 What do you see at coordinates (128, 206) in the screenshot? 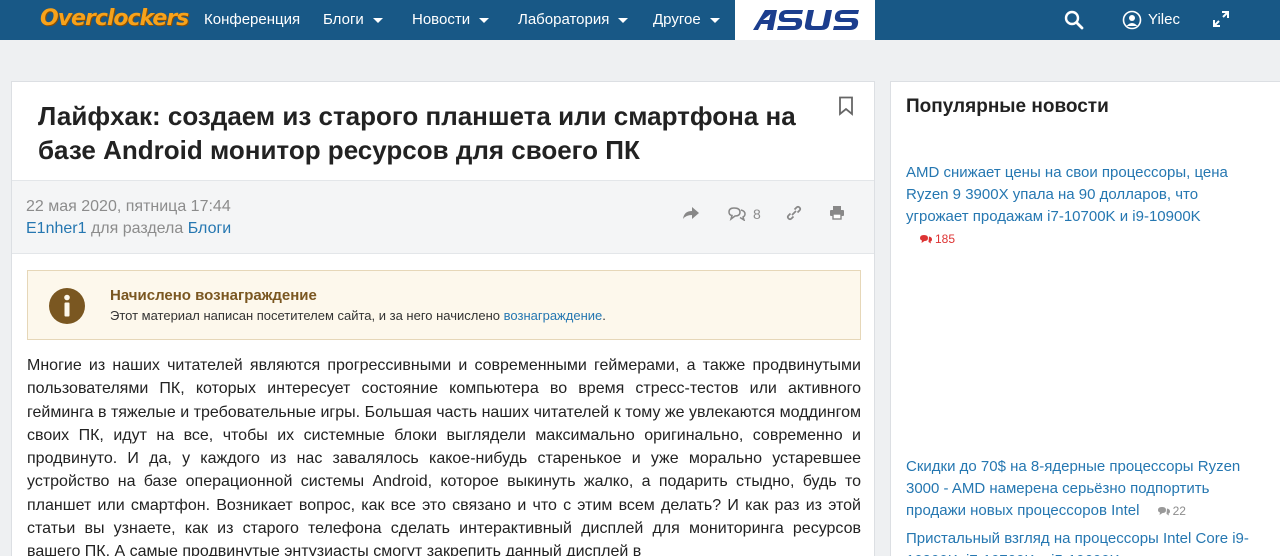
I see `article-date: 22 мая 2020, пятница 17:44` at bounding box center [128, 206].